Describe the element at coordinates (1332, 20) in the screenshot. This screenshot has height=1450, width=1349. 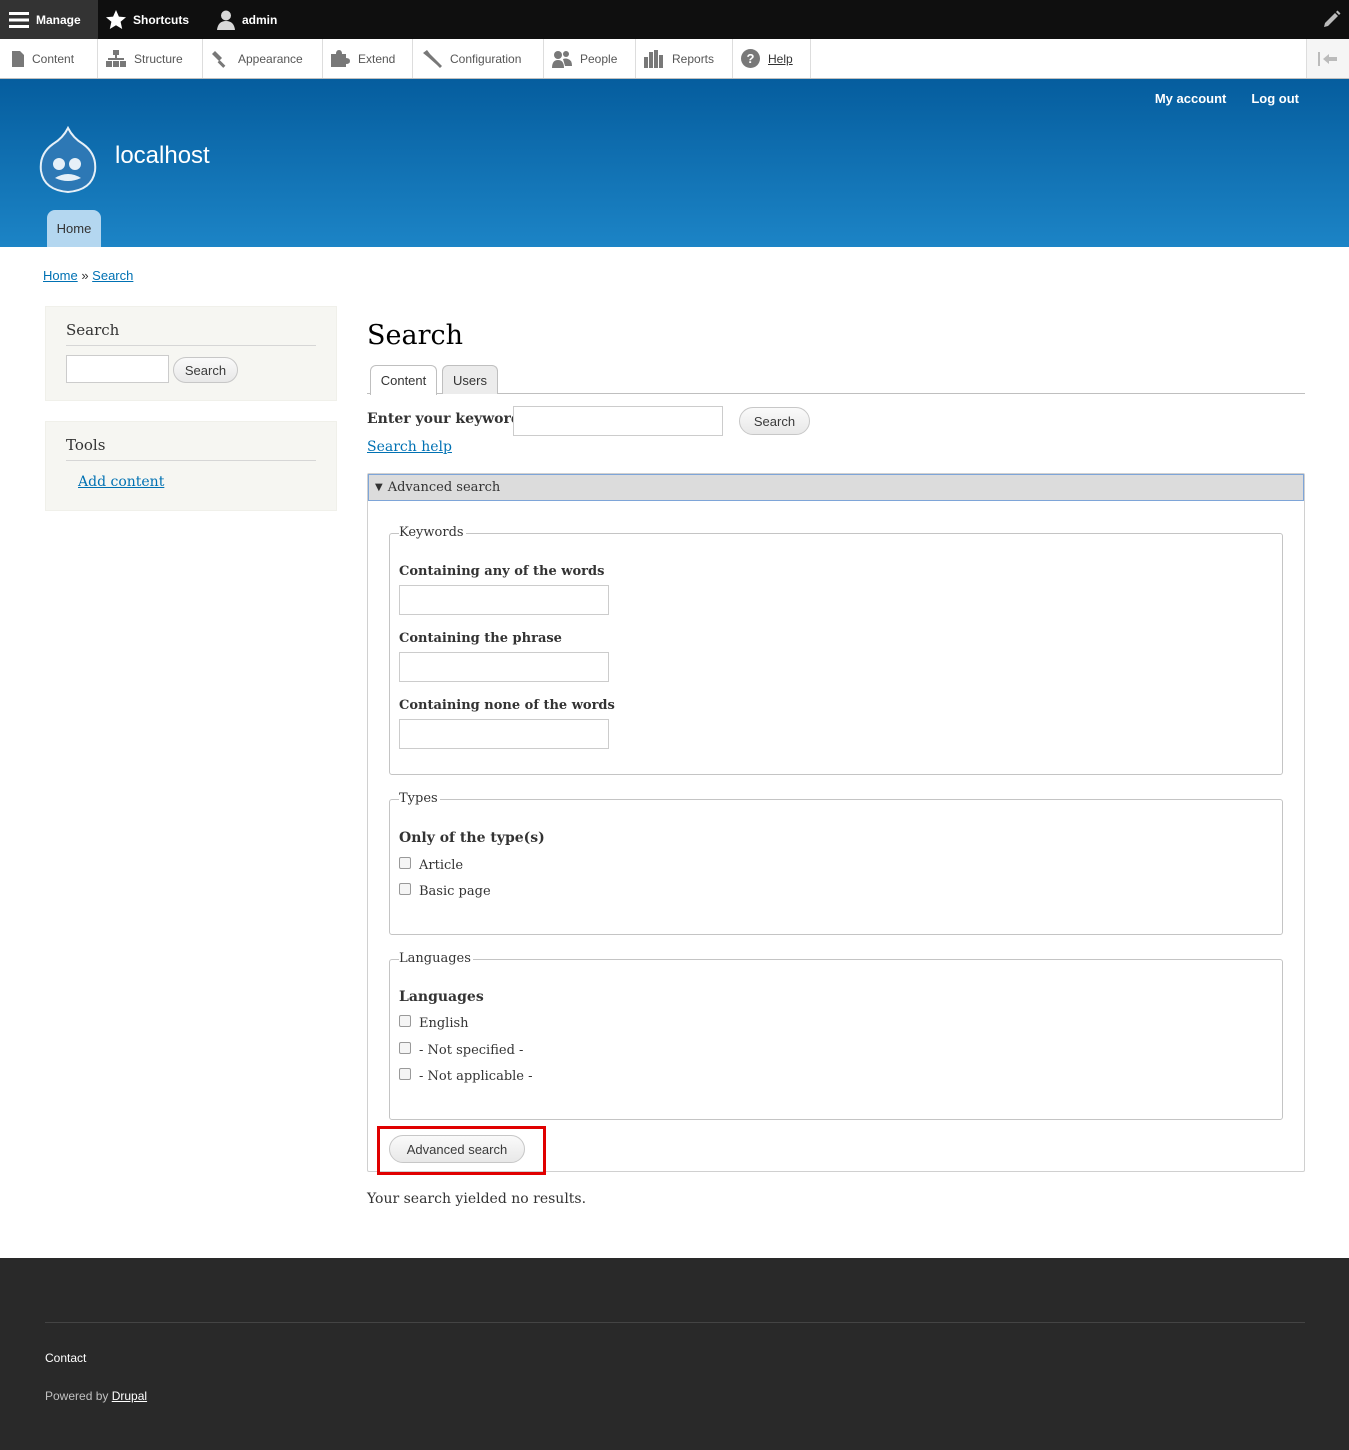
I see `edit-pencil-icon` at that location.